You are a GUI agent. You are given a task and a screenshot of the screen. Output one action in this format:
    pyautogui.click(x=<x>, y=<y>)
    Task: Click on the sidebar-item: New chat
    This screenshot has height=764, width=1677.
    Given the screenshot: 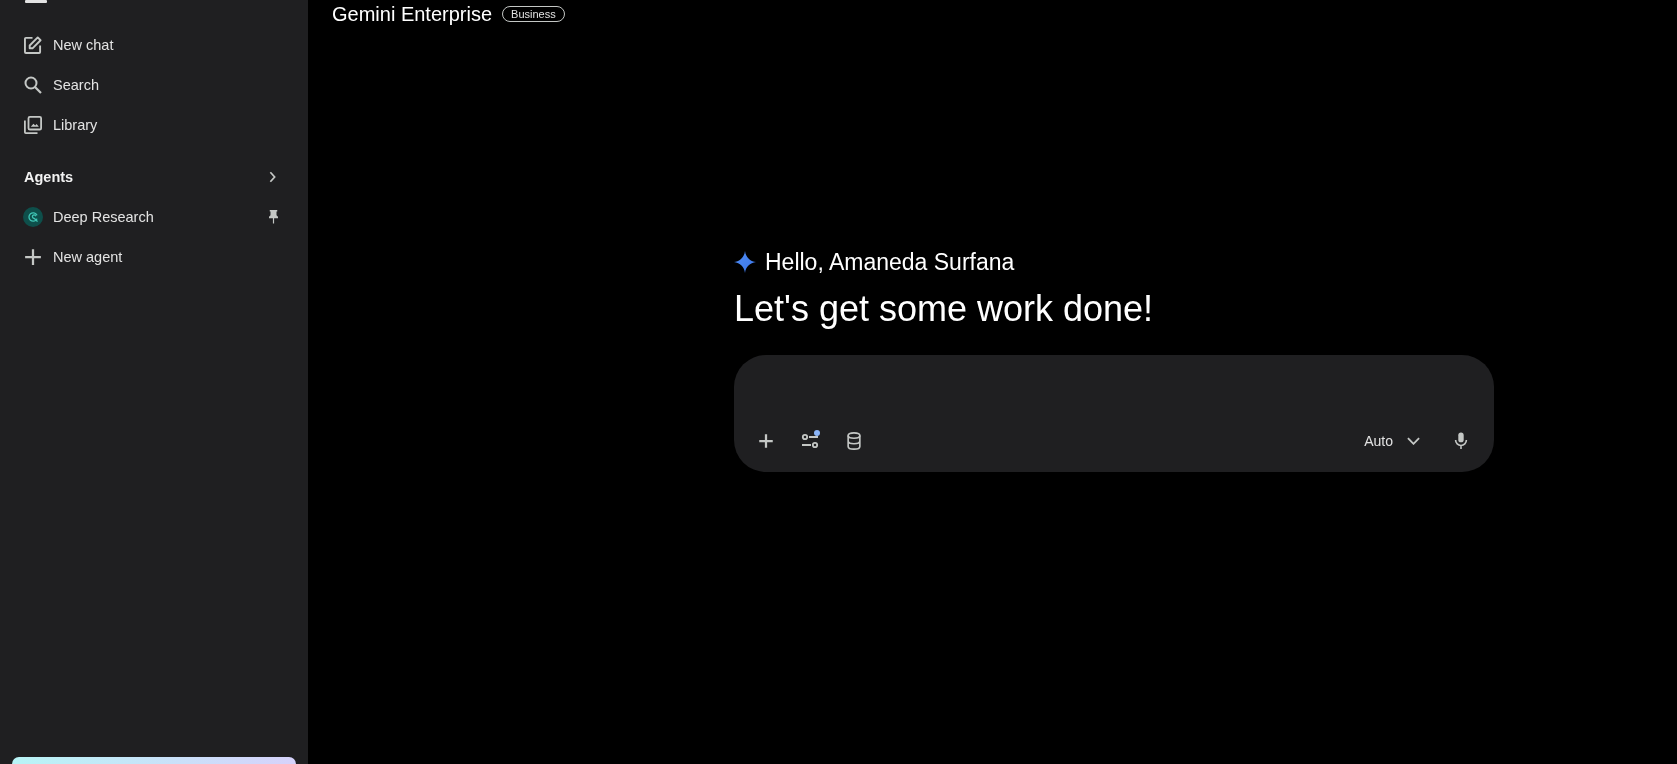 What is the action you would take?
    pyautogui.click(x=154, y=45)
    